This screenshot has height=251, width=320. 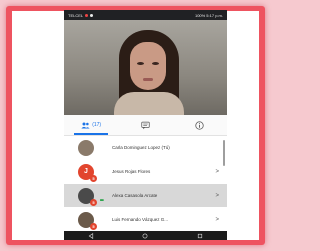 I want to click on tab-chat, so click(x=145, y=125).